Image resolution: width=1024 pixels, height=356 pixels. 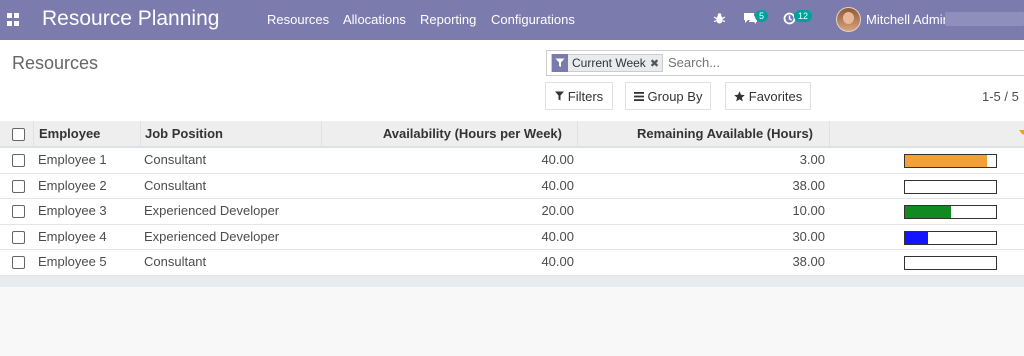 What do you see at coordinates (298, 19) in the screenshot?
I see `menu-resources: Resources` at bounding box center [298, 19].